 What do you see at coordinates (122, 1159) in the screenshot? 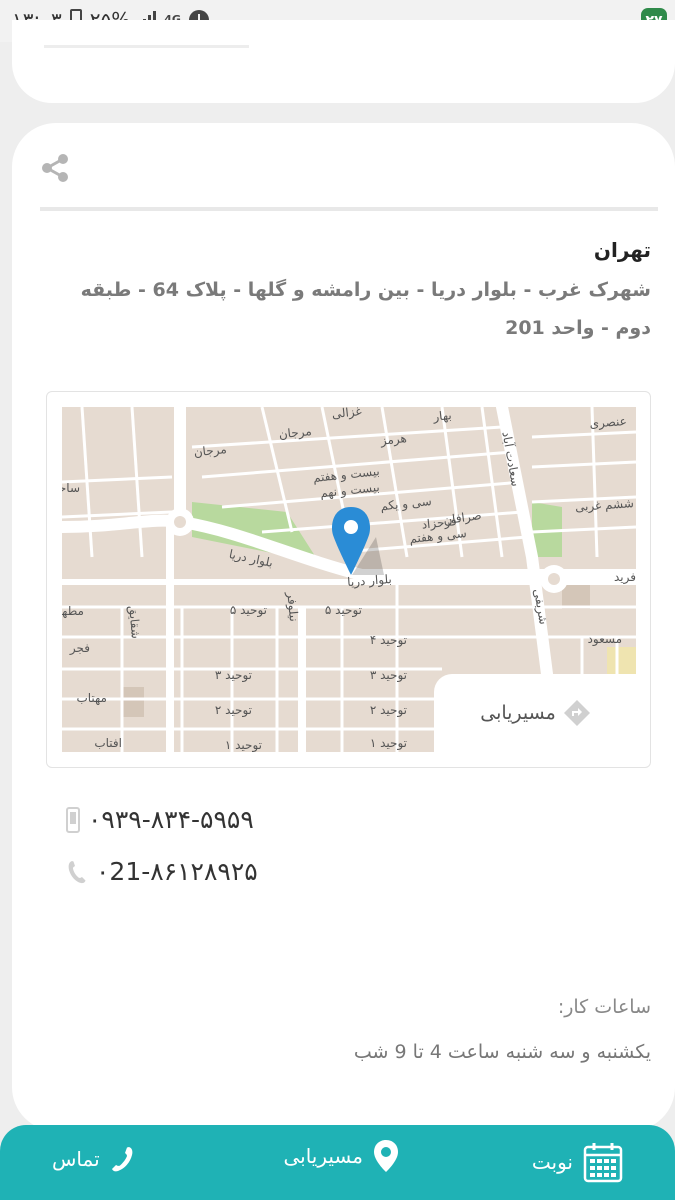
I see `phone-icon` at bounding box center [122, 1159].